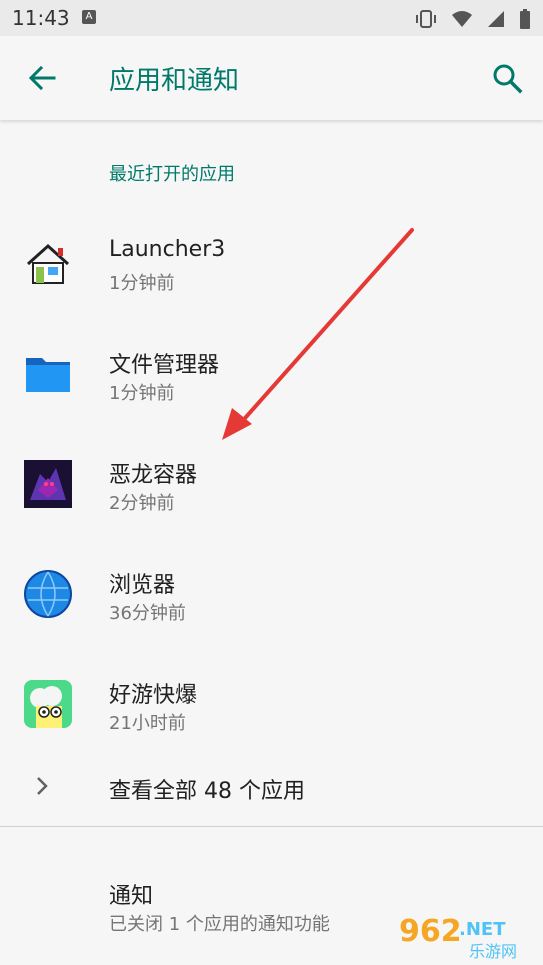  What do you see at coordinates (153, 475) in the screenshot?
I see `app-name: 恶龙容器` at bounding box center [153, 475].